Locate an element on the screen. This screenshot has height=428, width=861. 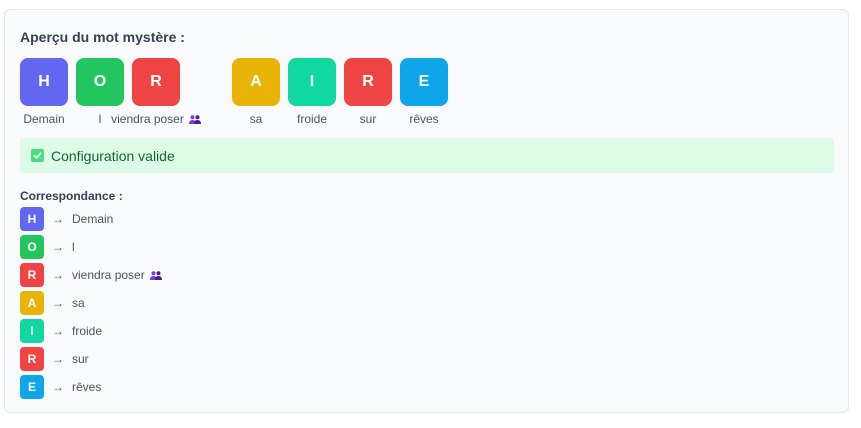
mapping-row: R → viendra poser is located at coordinates (91, 275).